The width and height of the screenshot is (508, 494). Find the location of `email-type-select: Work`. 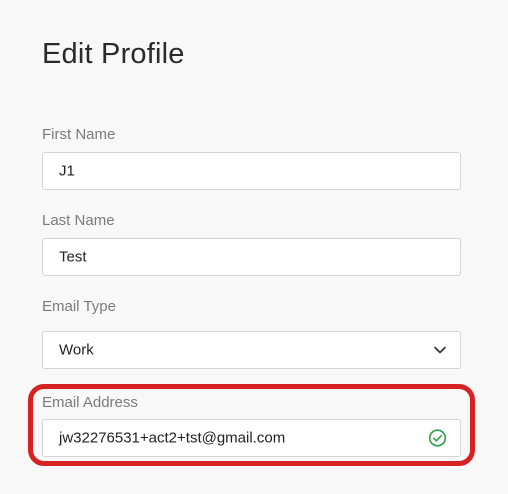

email-type-select: Work is located at coordinates (251, 350).